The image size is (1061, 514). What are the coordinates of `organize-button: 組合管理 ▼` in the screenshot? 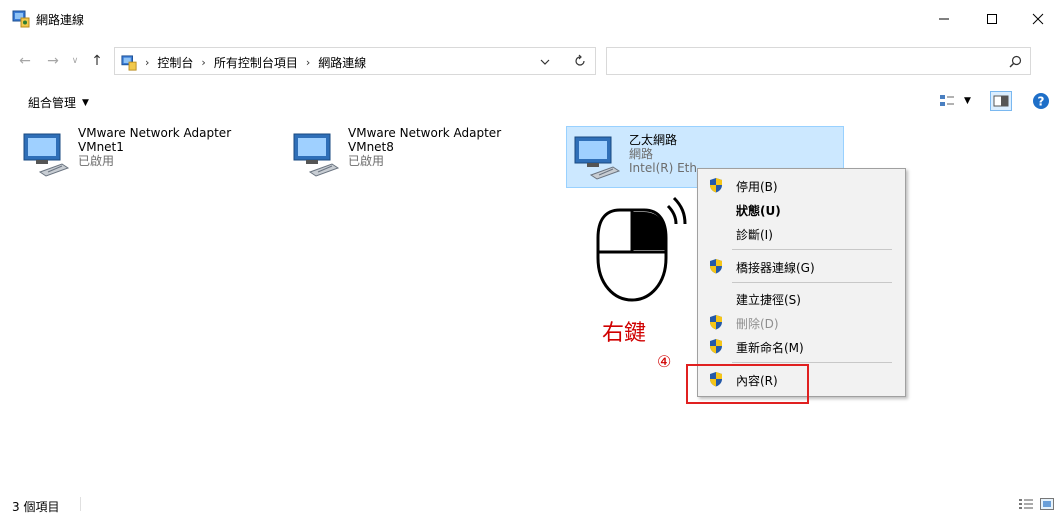 It's located at (58, 102).